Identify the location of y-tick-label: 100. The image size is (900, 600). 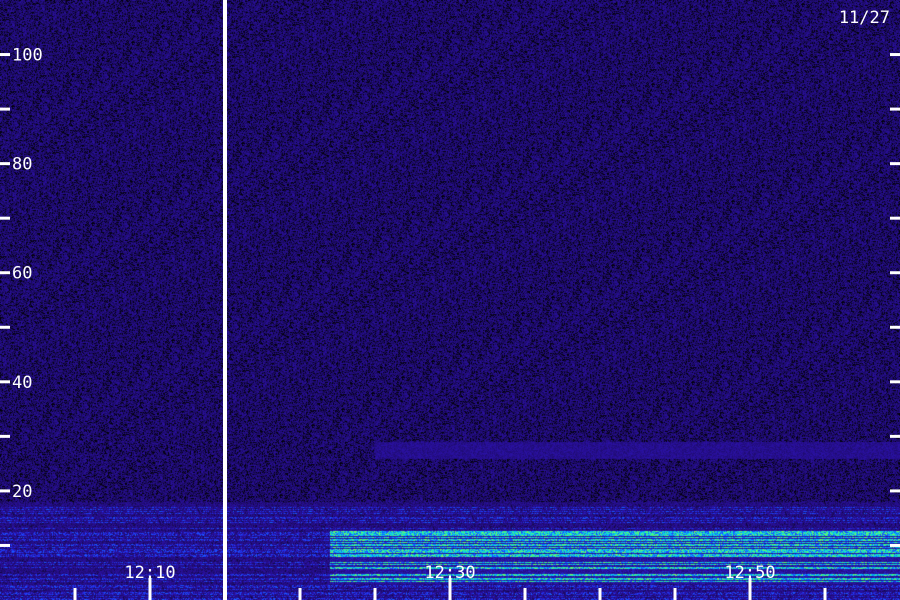
(27, 56).